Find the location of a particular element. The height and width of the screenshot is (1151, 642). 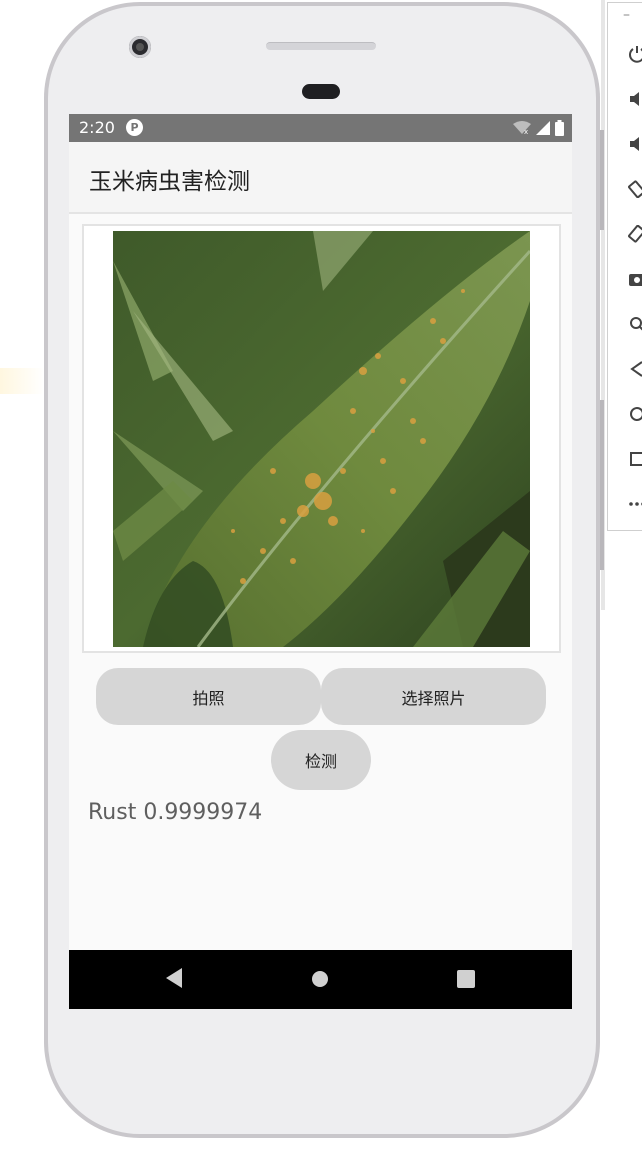

recents-icon is located at coordinates (466, 979).